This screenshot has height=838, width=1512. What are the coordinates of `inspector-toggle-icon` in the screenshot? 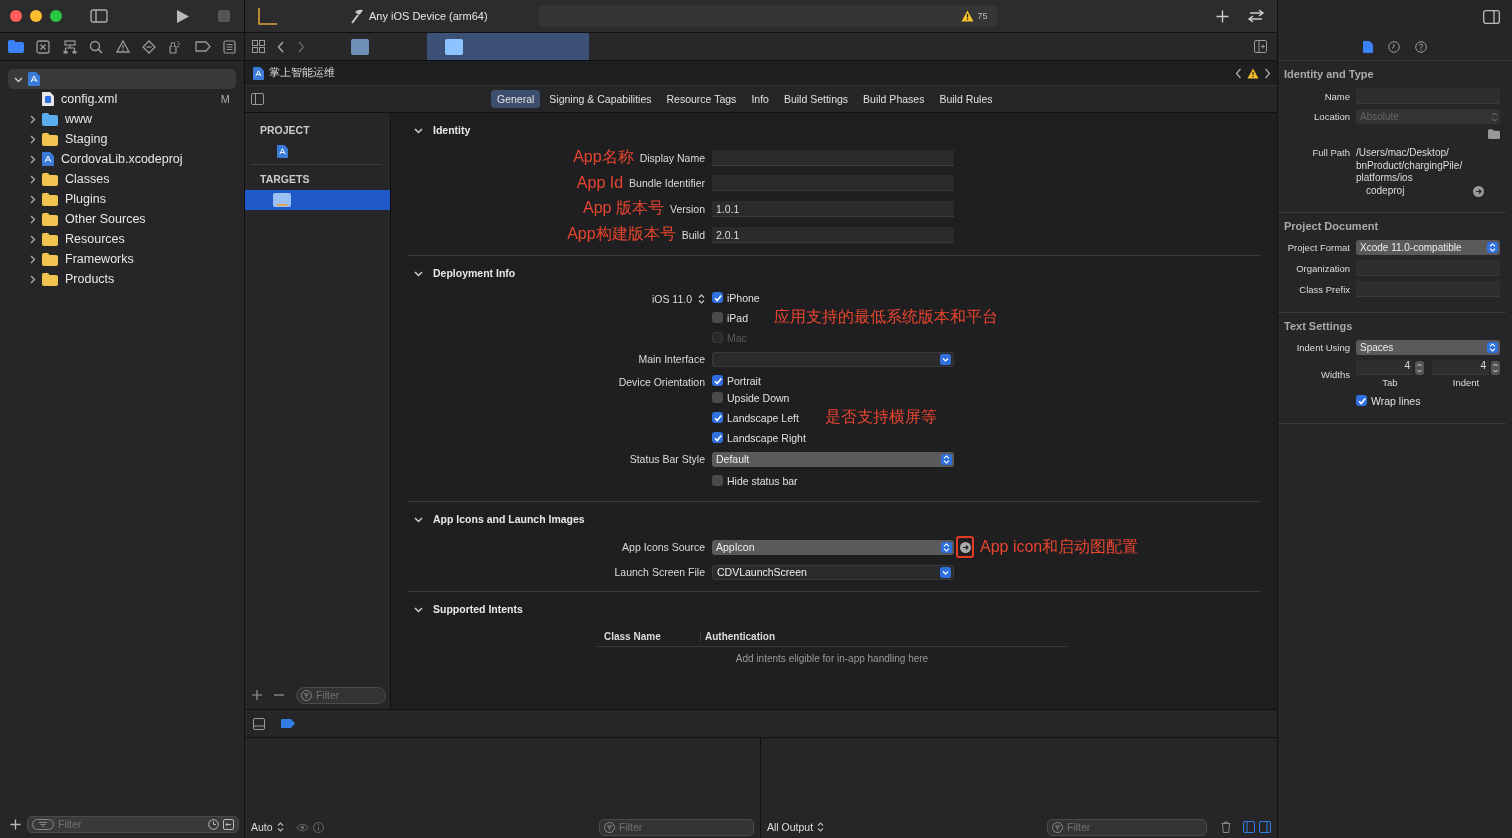 It's located at (1491, 16).